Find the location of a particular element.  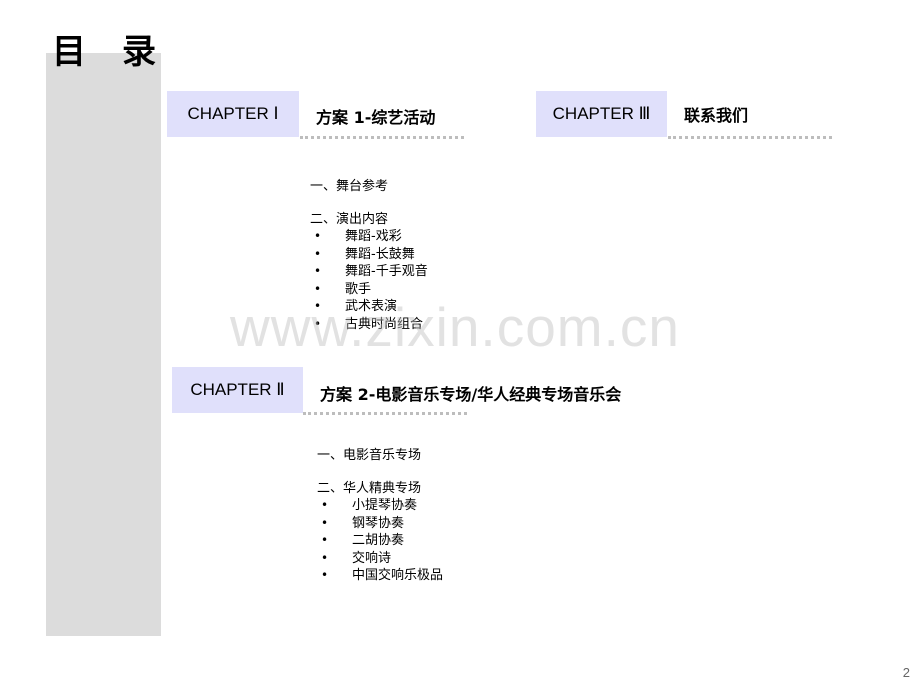

chapter-1-section-1-heading: 一、舞台参考 is located at coordinates (369, 187).